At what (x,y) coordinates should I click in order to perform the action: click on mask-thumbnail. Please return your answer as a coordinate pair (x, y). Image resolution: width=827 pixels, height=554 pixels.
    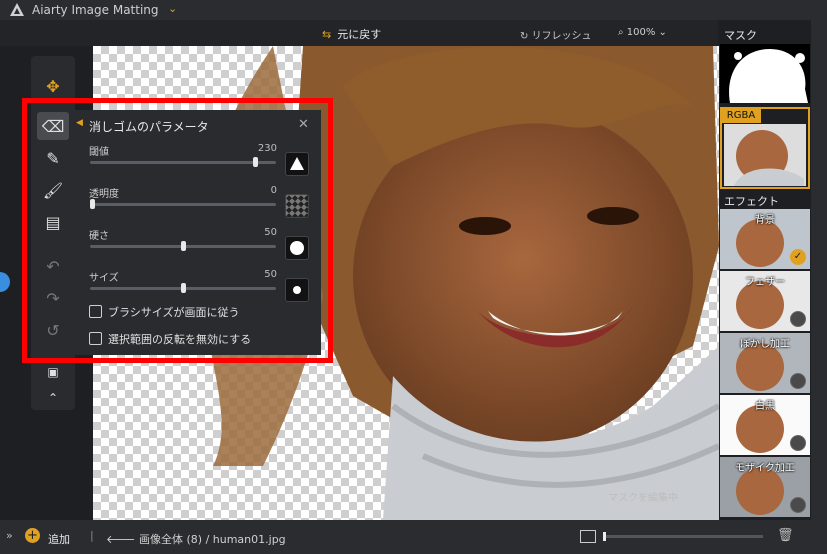
    Looking at the image, I should click on (765, 73).